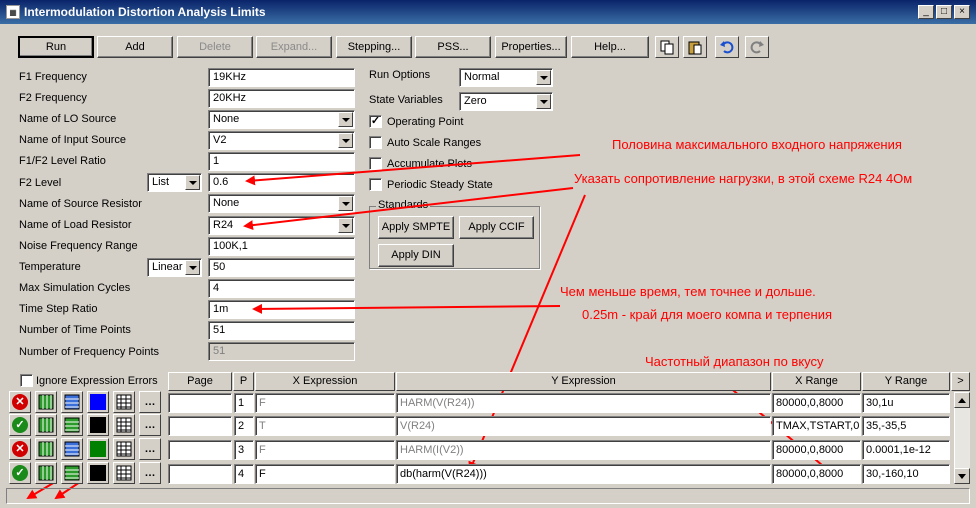 This screenshot has width=976, height=508. What do you see at coordinates (583, 403) in the screenshot?
I see `y-expression-cell: HARM(V(R24))` at bounding box center [583, 403].